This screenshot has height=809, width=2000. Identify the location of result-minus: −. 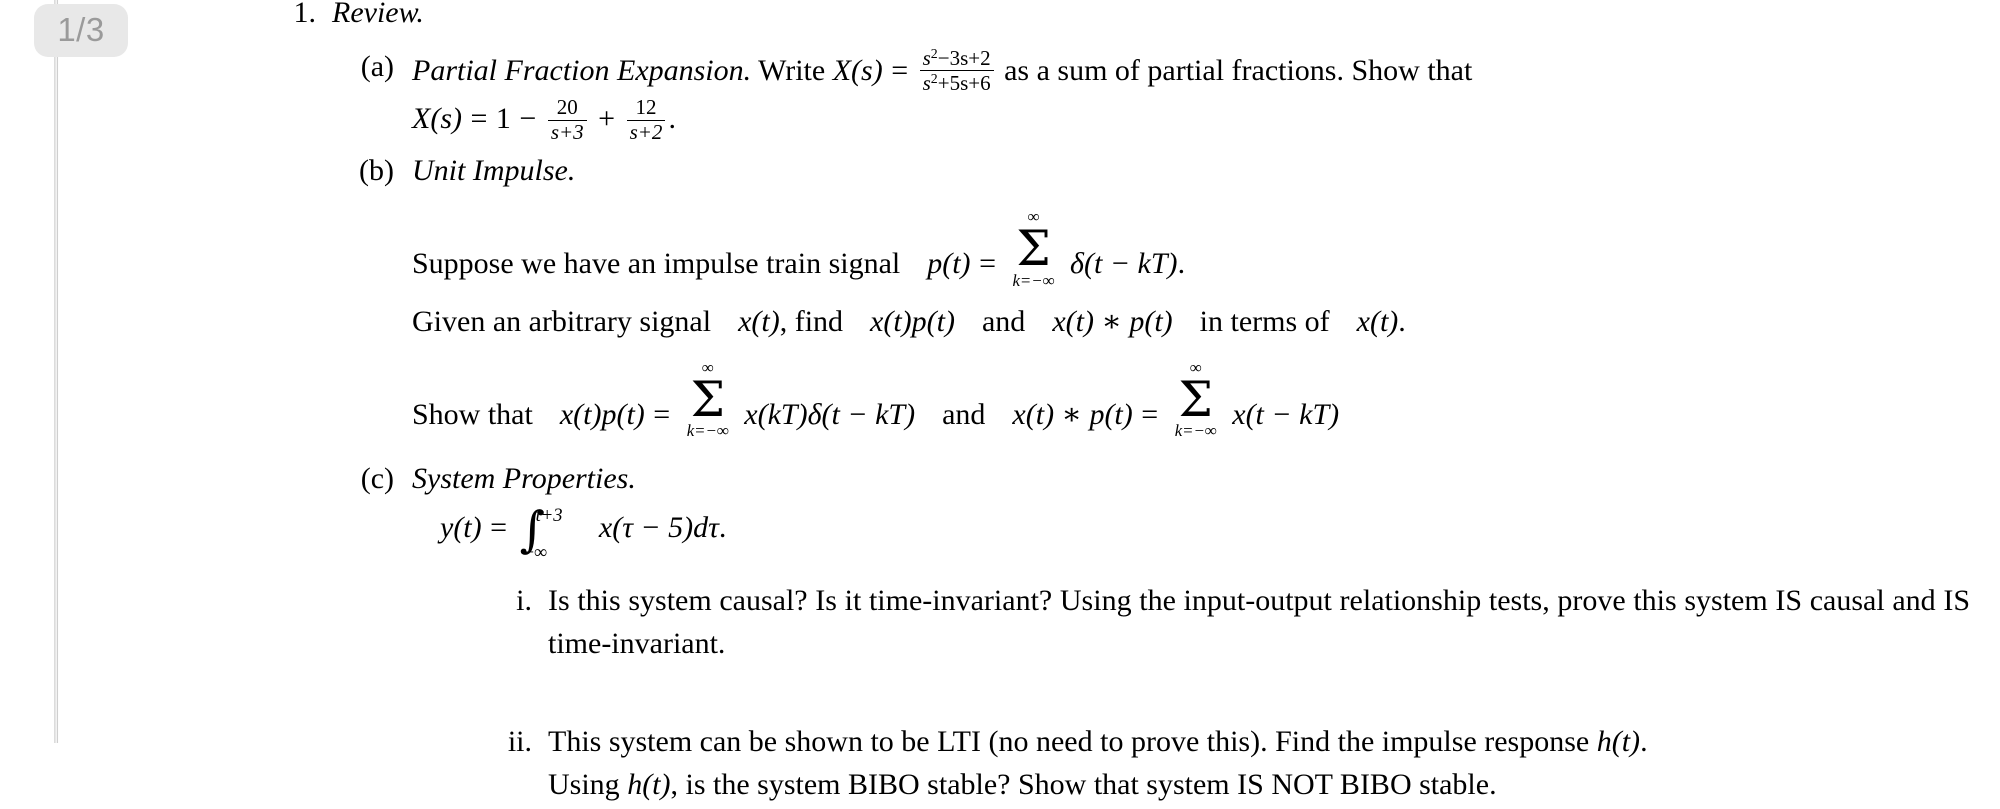
(528, 119).